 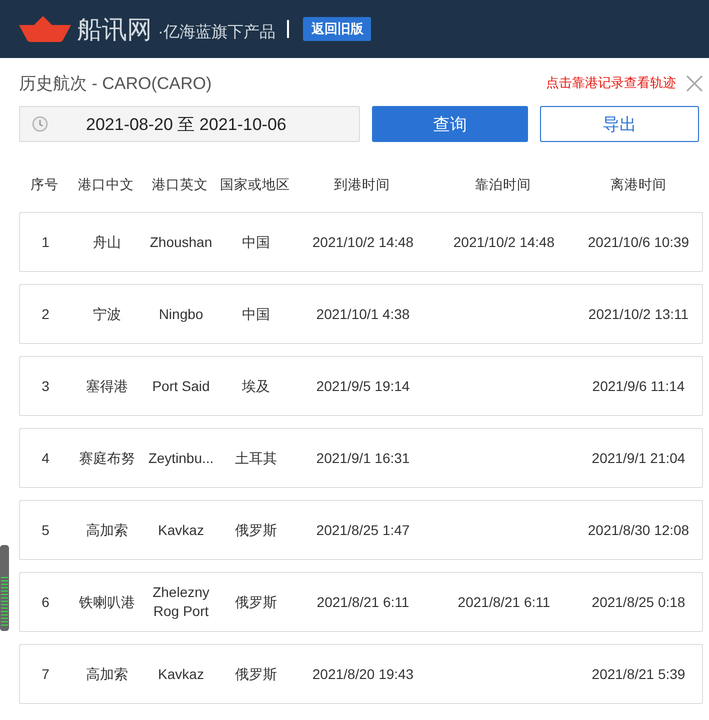 What do you see at coordinates (256, 458) in the screenshot?
I see `table-cell-text: 土耳其` at bounding box center [256, 458].